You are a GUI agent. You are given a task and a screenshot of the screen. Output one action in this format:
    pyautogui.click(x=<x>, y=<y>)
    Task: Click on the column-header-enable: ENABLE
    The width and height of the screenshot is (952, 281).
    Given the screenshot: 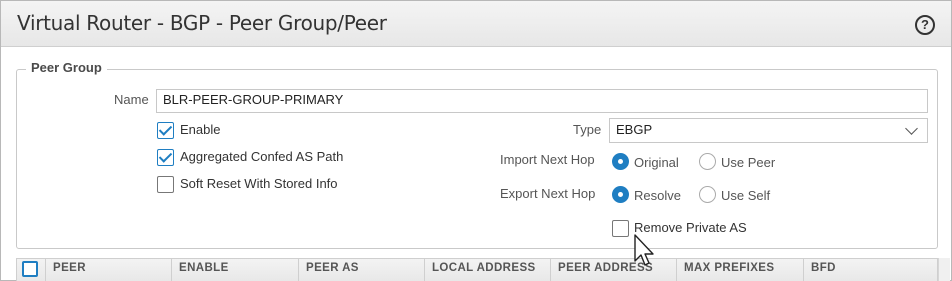 What is the action you would take?
    pyautogui.click(x=204, y=268)
    